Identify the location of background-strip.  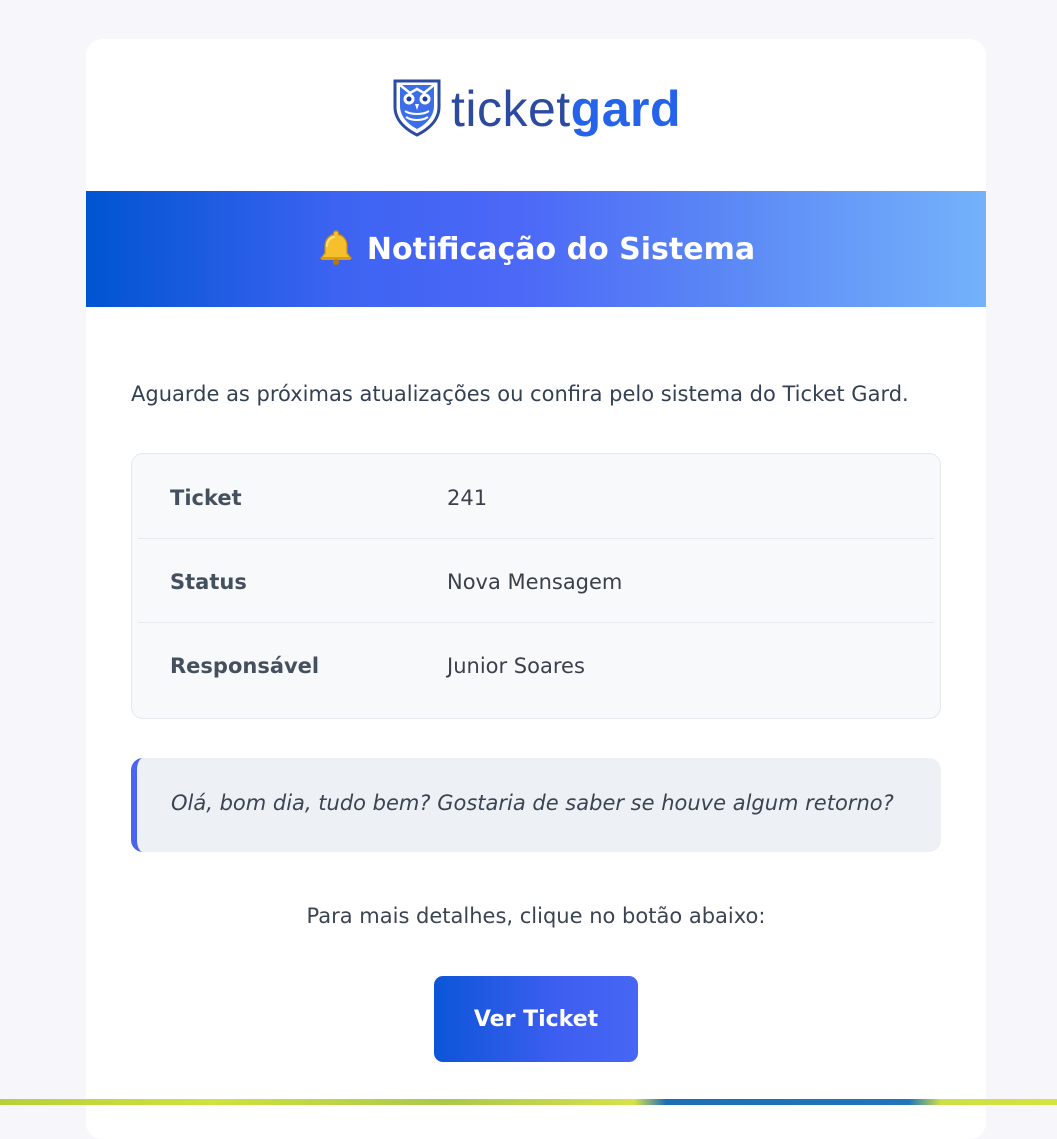
(528, 1102).